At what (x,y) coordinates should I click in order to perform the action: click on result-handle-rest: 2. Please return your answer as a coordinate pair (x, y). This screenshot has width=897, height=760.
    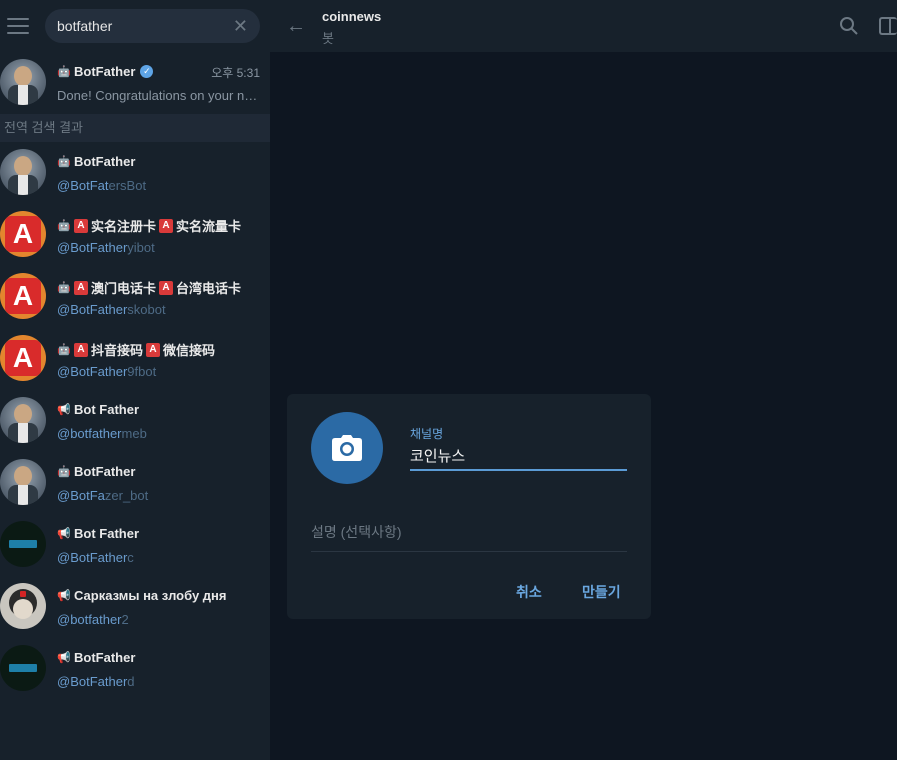
    Looking at the image, I should click on (125, 619).